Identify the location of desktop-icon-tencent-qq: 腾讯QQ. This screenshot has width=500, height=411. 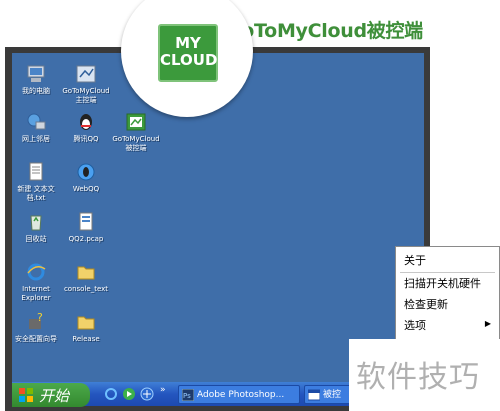
(86, 127).